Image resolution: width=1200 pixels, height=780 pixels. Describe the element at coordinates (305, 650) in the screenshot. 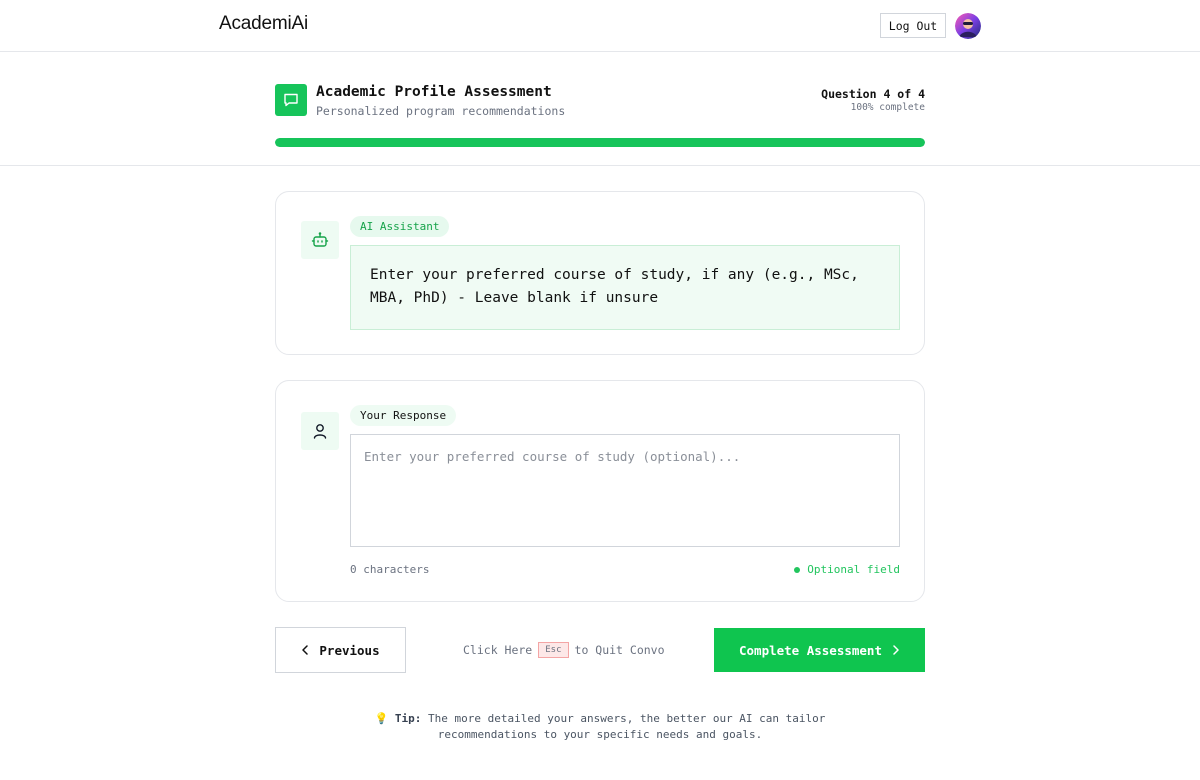

I see `chevron-left-icon` at that location.